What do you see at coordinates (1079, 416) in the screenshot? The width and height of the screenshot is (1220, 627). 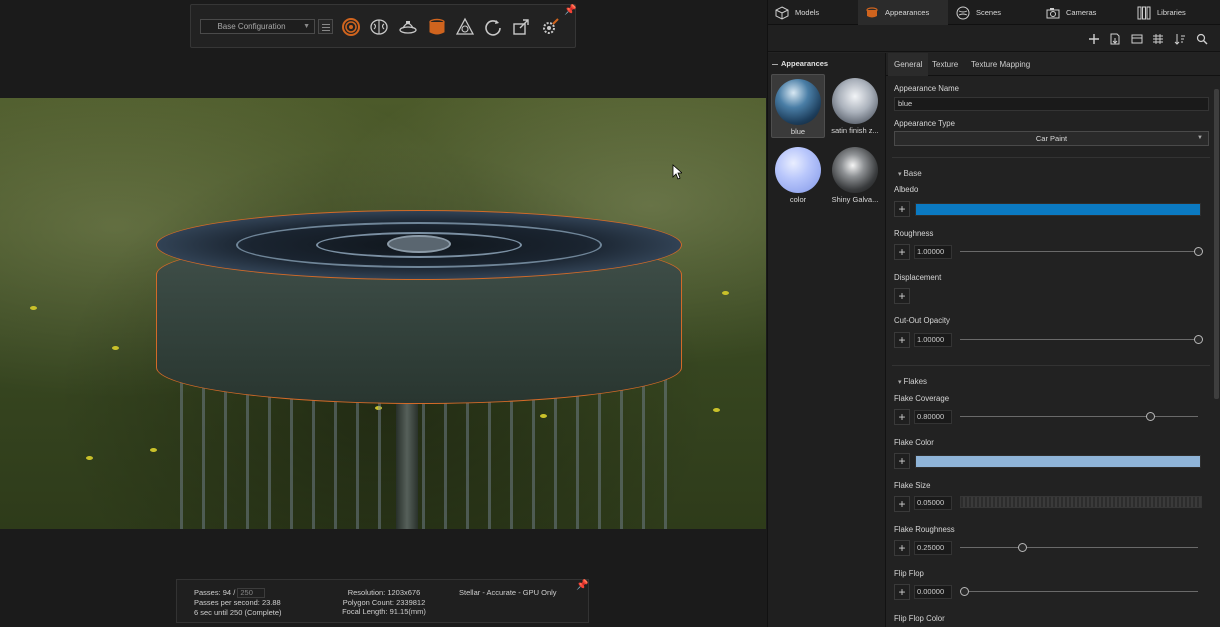 I see `flake-coverage-slider` at bounding box center [1079, 416].